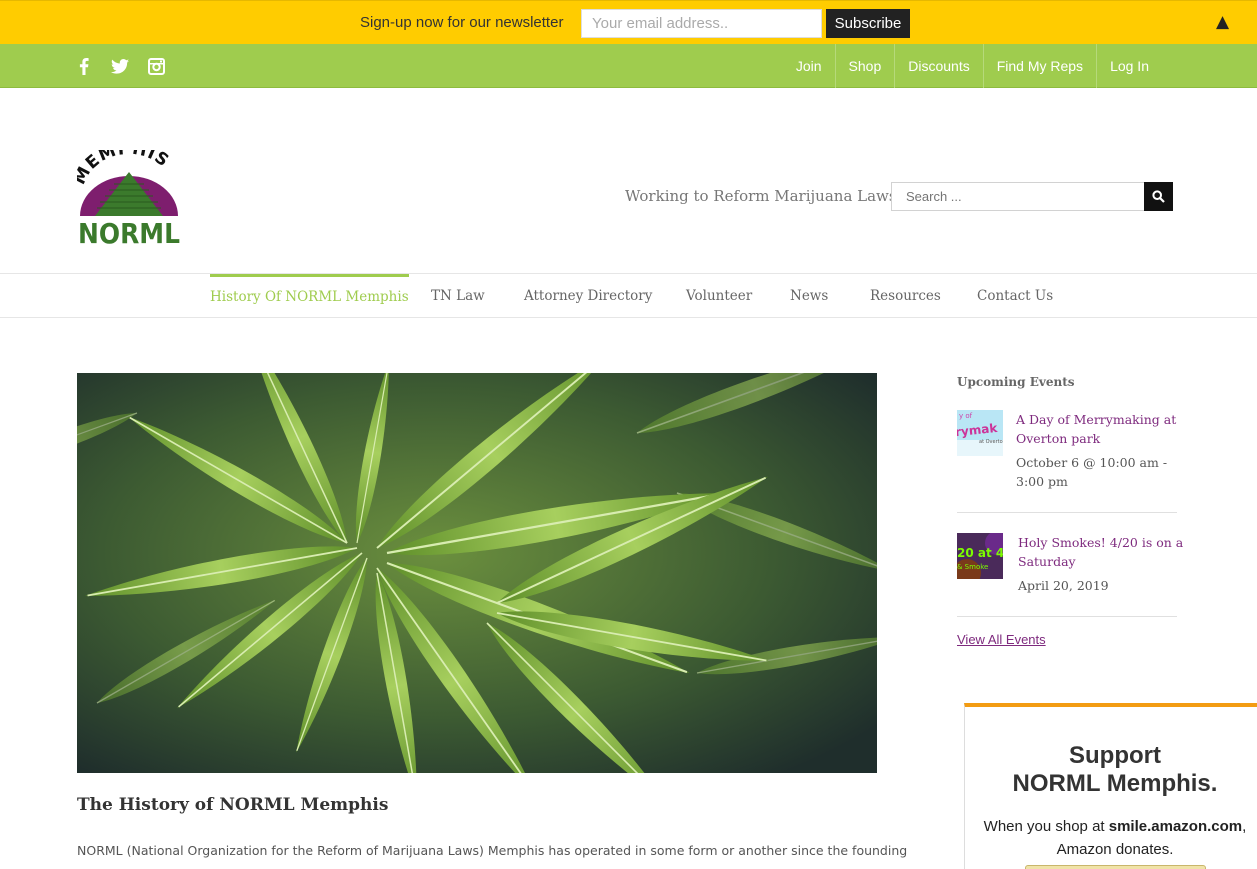 This screenshot has width=1257, height=869. What do you see at coordinates (1115, 826) in the screenshot?
I see `support-line1: When you shop at smile.amazon.com,` at bounding box center [1115, 826].